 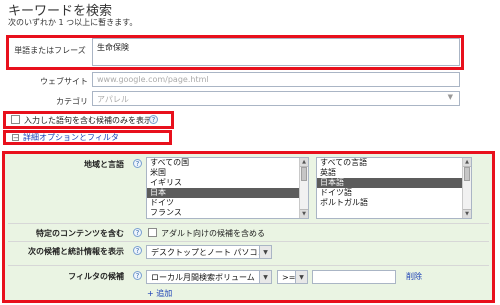 I want to click on filter-operator-select: >= ▼, so click(x=292, y=277).